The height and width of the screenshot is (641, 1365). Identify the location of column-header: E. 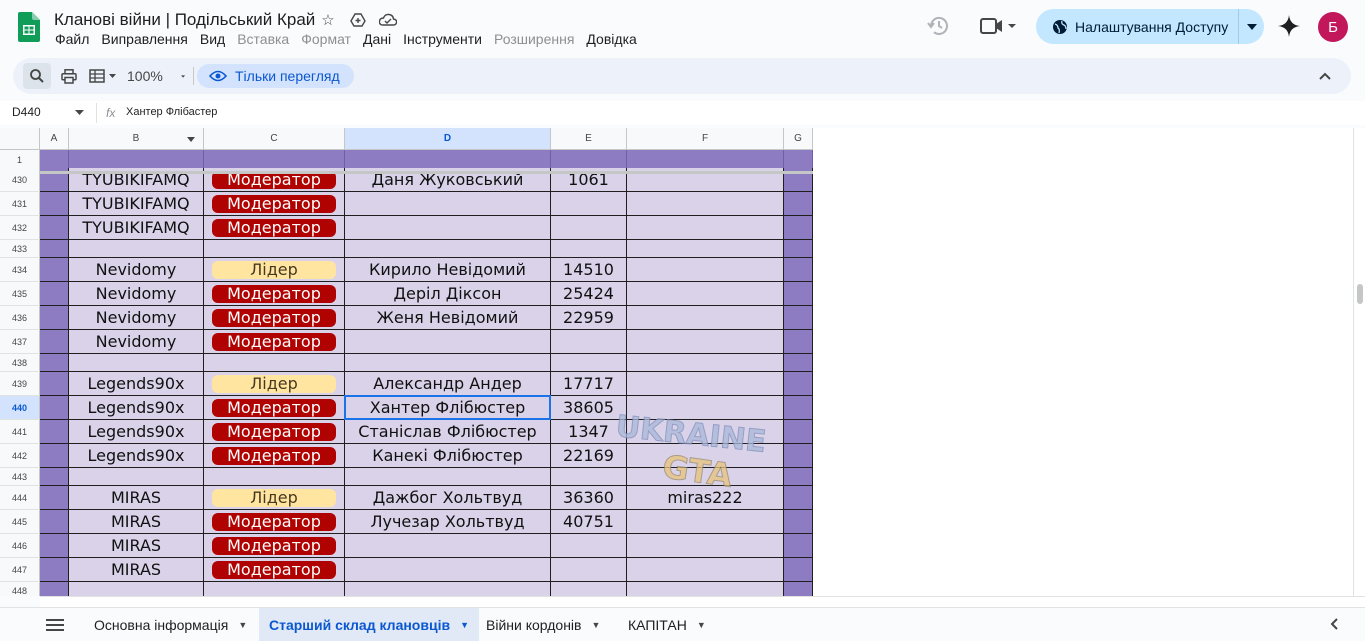
(589, 139).